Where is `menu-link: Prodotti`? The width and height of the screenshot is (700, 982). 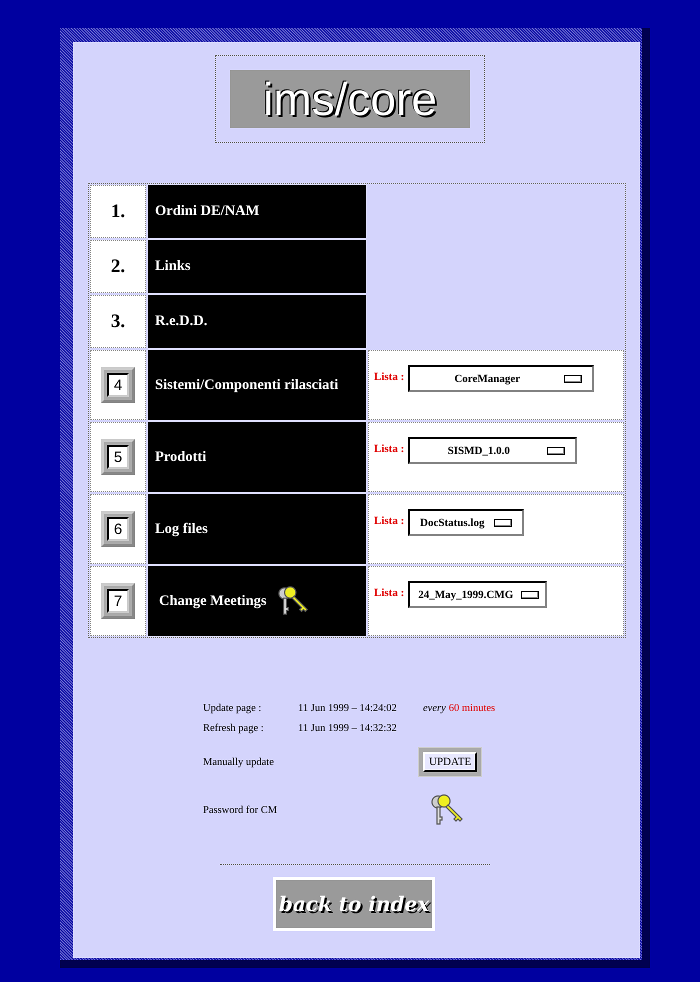 menu-link: Prodotti is located at coordinates (180, 457).